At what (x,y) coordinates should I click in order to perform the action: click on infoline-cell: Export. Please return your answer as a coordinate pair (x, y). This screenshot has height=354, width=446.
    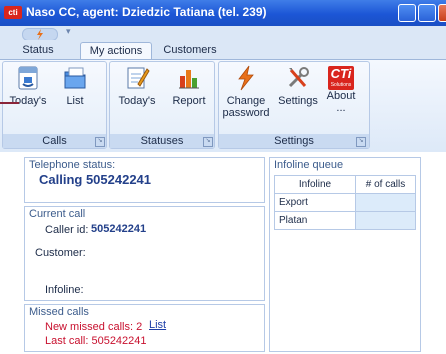
    Looking at the image, I should click on (315, 202).